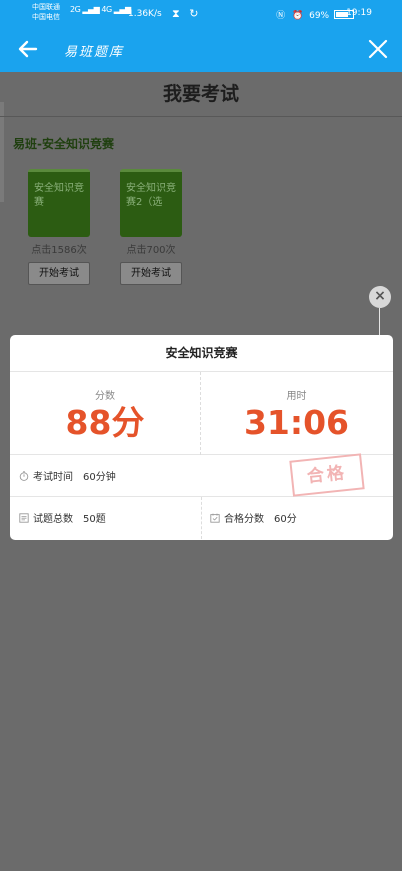  What do you see at coordinates (91, 9) in the screenshot?
I see `signal1-icon: ▂▄▆` at bounding box center [91, 9].